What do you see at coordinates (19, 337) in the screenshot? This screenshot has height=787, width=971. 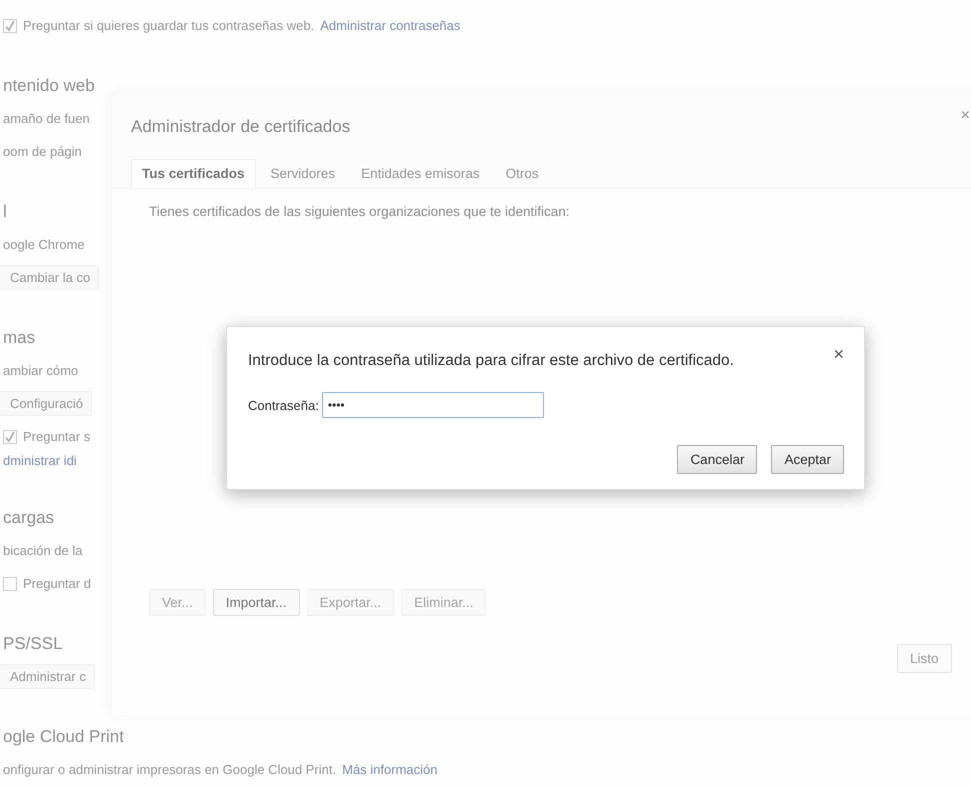 I see `section-heading: mas` at bounding box center [19, 337].